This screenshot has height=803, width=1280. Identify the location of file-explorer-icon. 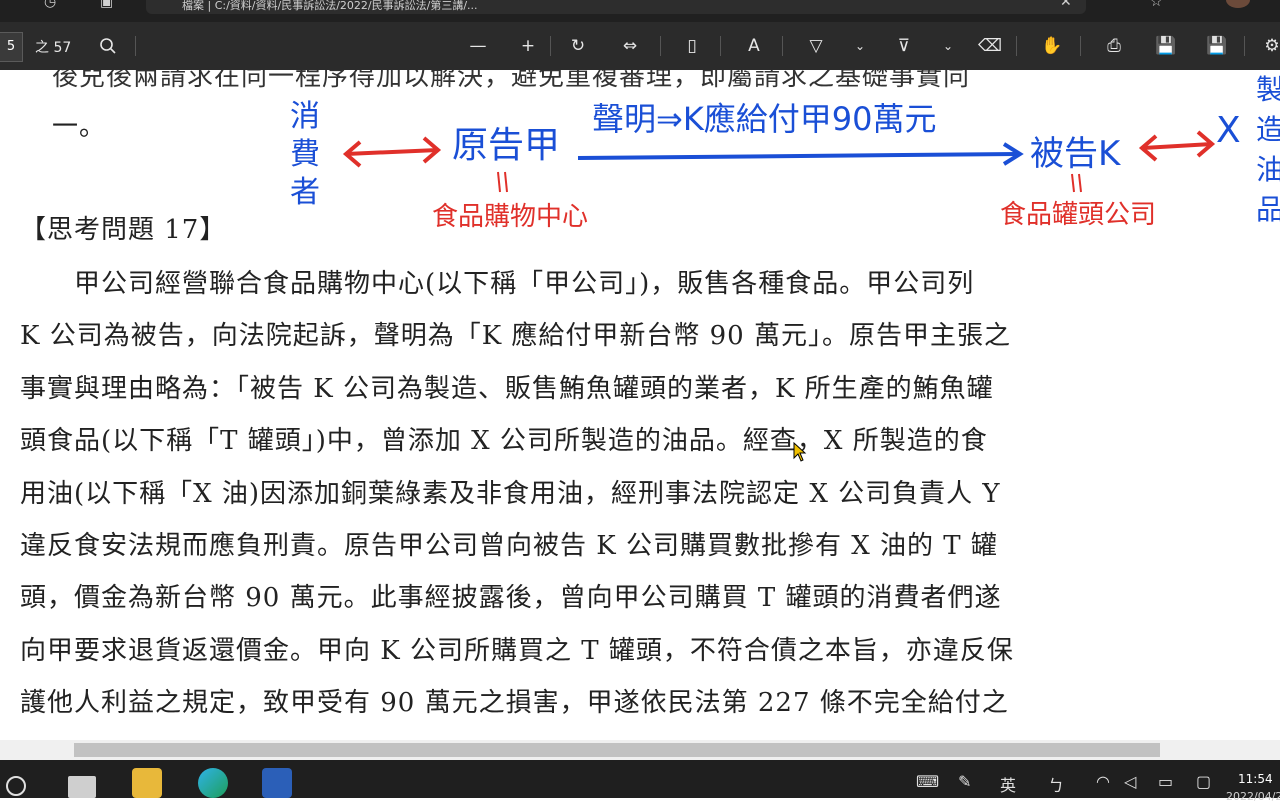
(147, 783).